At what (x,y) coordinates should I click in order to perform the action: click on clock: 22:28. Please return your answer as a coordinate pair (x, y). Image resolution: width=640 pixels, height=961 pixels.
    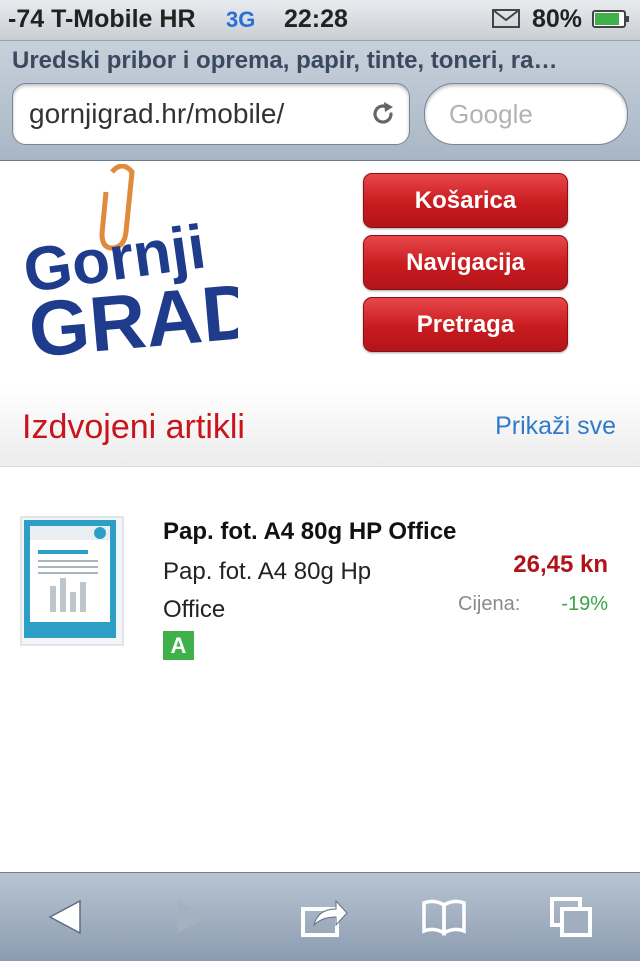
    Looking at the image, I should click on (316, 19).